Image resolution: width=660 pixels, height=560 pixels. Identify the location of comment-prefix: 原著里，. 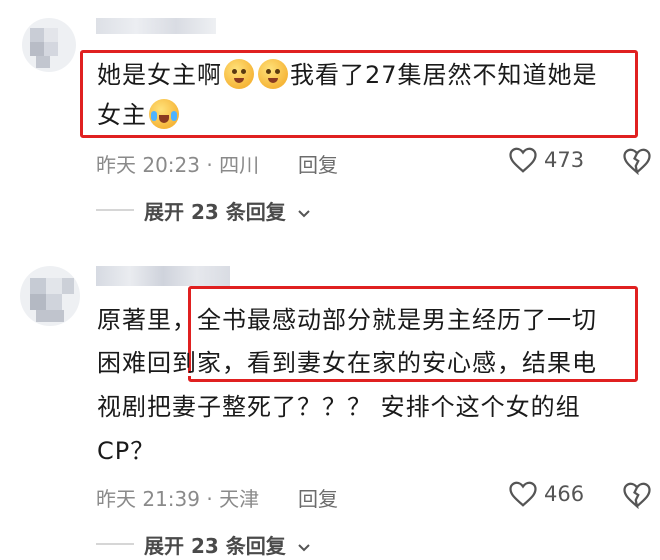
(147, 320).